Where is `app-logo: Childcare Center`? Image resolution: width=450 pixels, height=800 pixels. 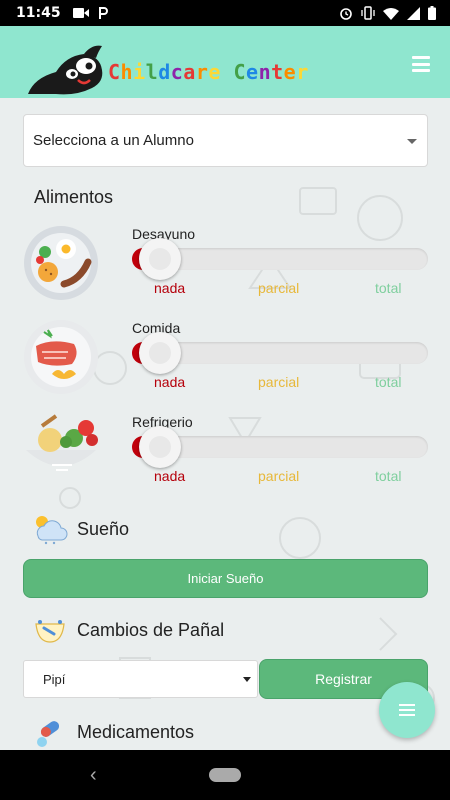 app-logo: Childcare Center is located at coordinates (171, 66).